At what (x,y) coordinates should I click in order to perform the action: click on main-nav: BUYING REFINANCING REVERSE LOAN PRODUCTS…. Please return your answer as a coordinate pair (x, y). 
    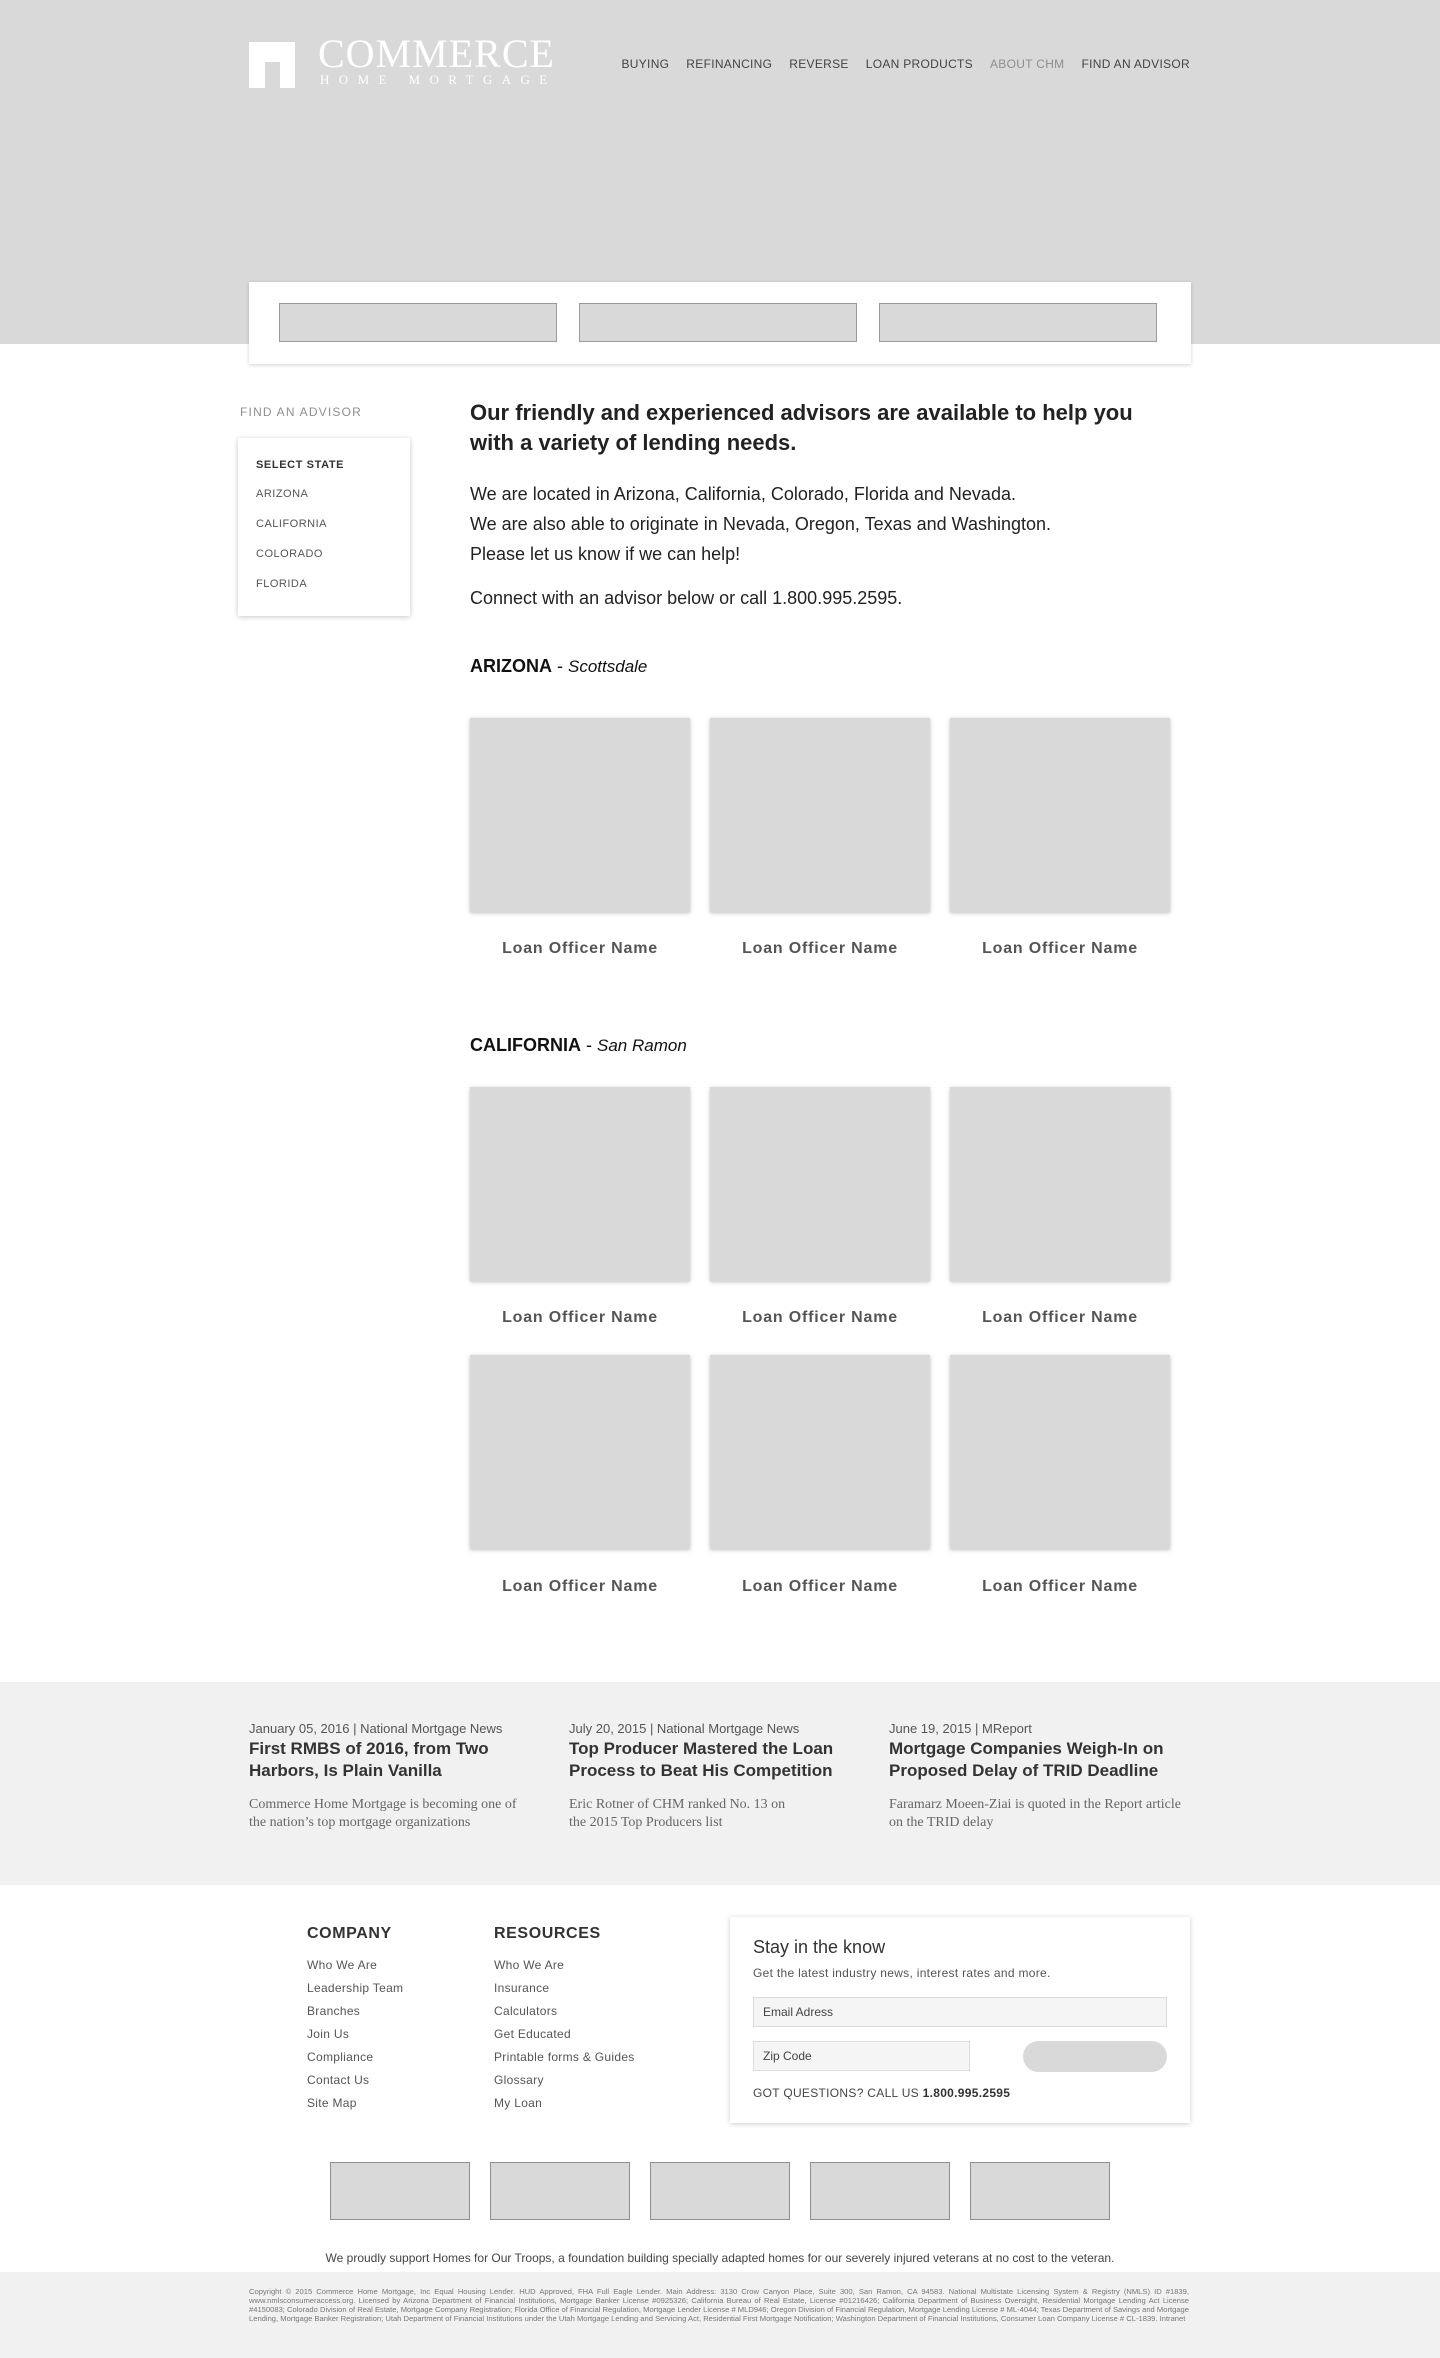
    Looking at the image, I should click on (905, 64).